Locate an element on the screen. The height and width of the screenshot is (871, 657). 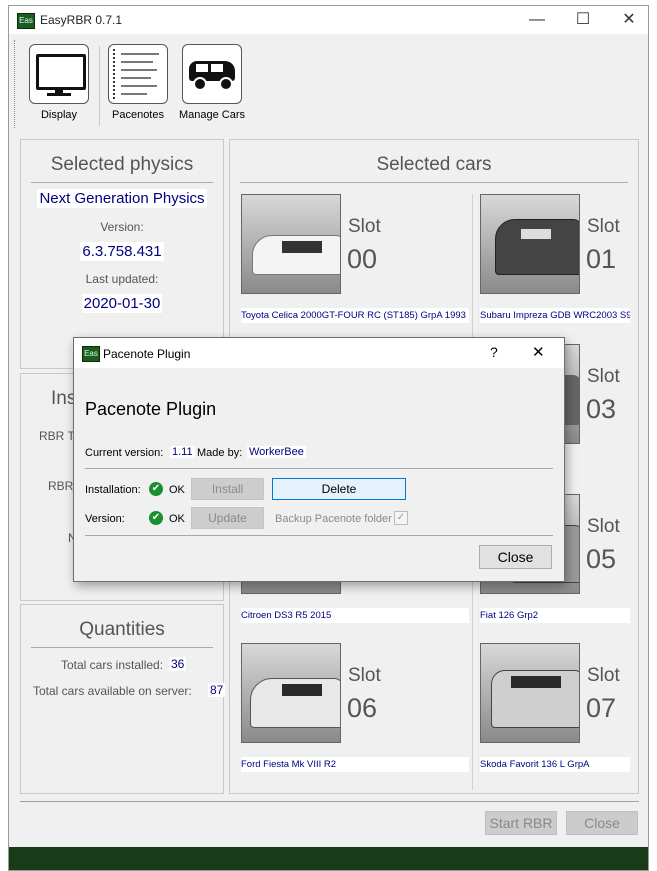
display-label: Display is located at coordinates (59, 115).